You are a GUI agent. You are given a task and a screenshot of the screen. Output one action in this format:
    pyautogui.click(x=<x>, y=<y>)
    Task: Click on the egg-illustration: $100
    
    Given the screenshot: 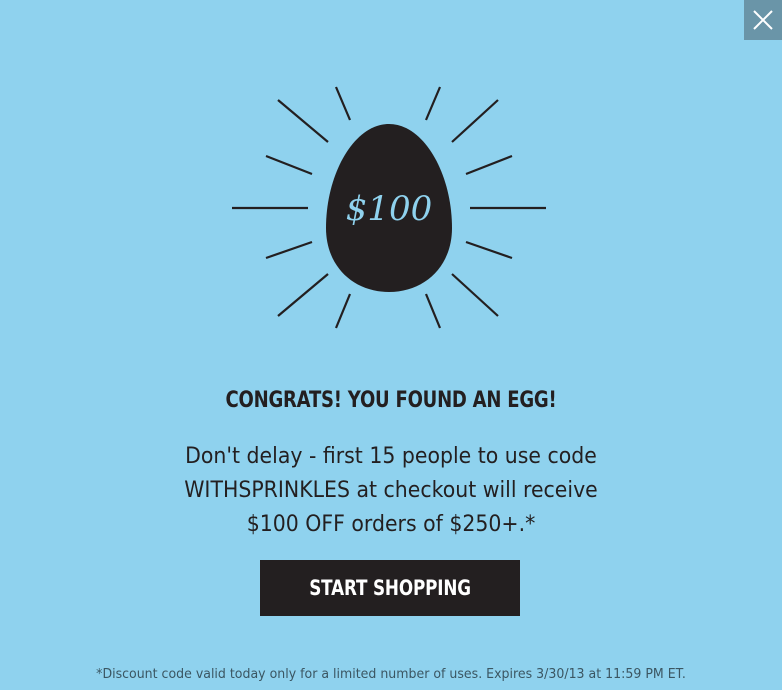 What is the action you would take?
    pyautogui.click(x=389, y=207)
    